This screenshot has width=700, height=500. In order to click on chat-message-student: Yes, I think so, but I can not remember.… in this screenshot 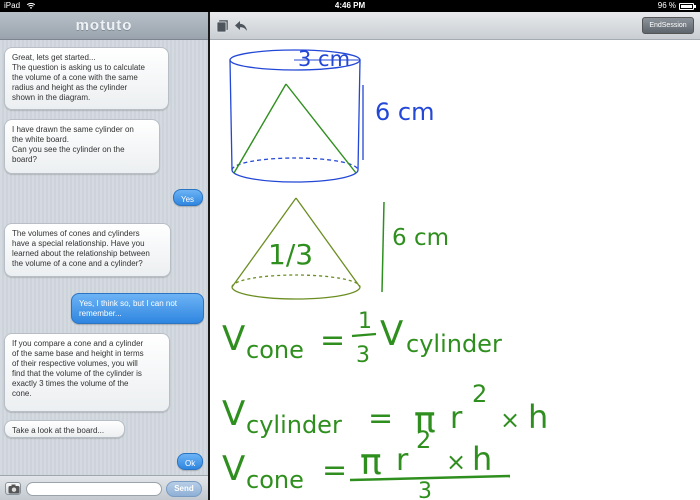, I will do `click(137, 308)`.